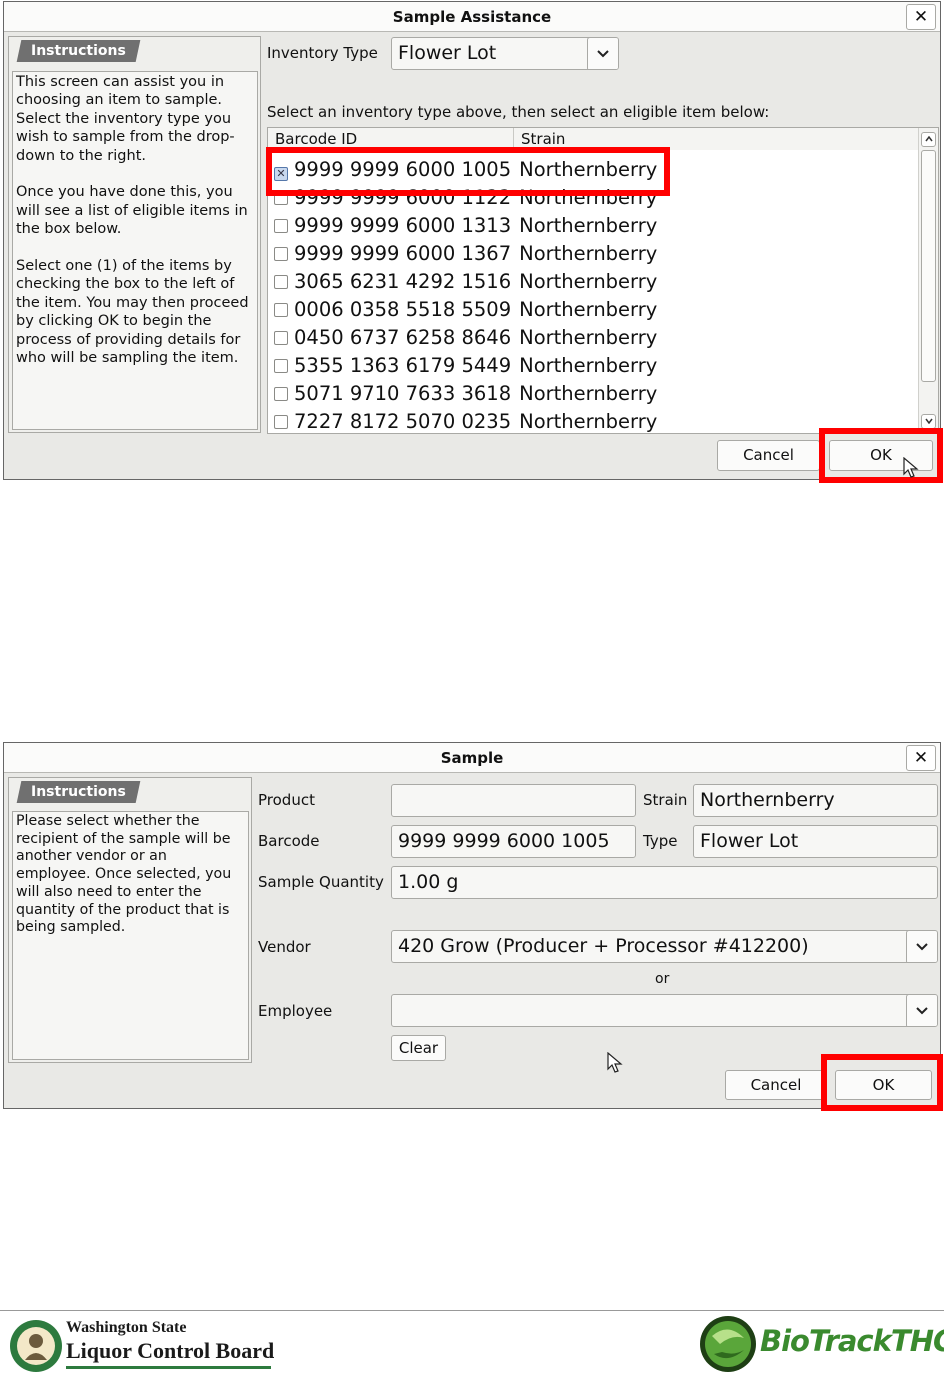 This screenshot has width=944, height=1376. I want to click on type-field: Flower Lot, so click(815, 841).